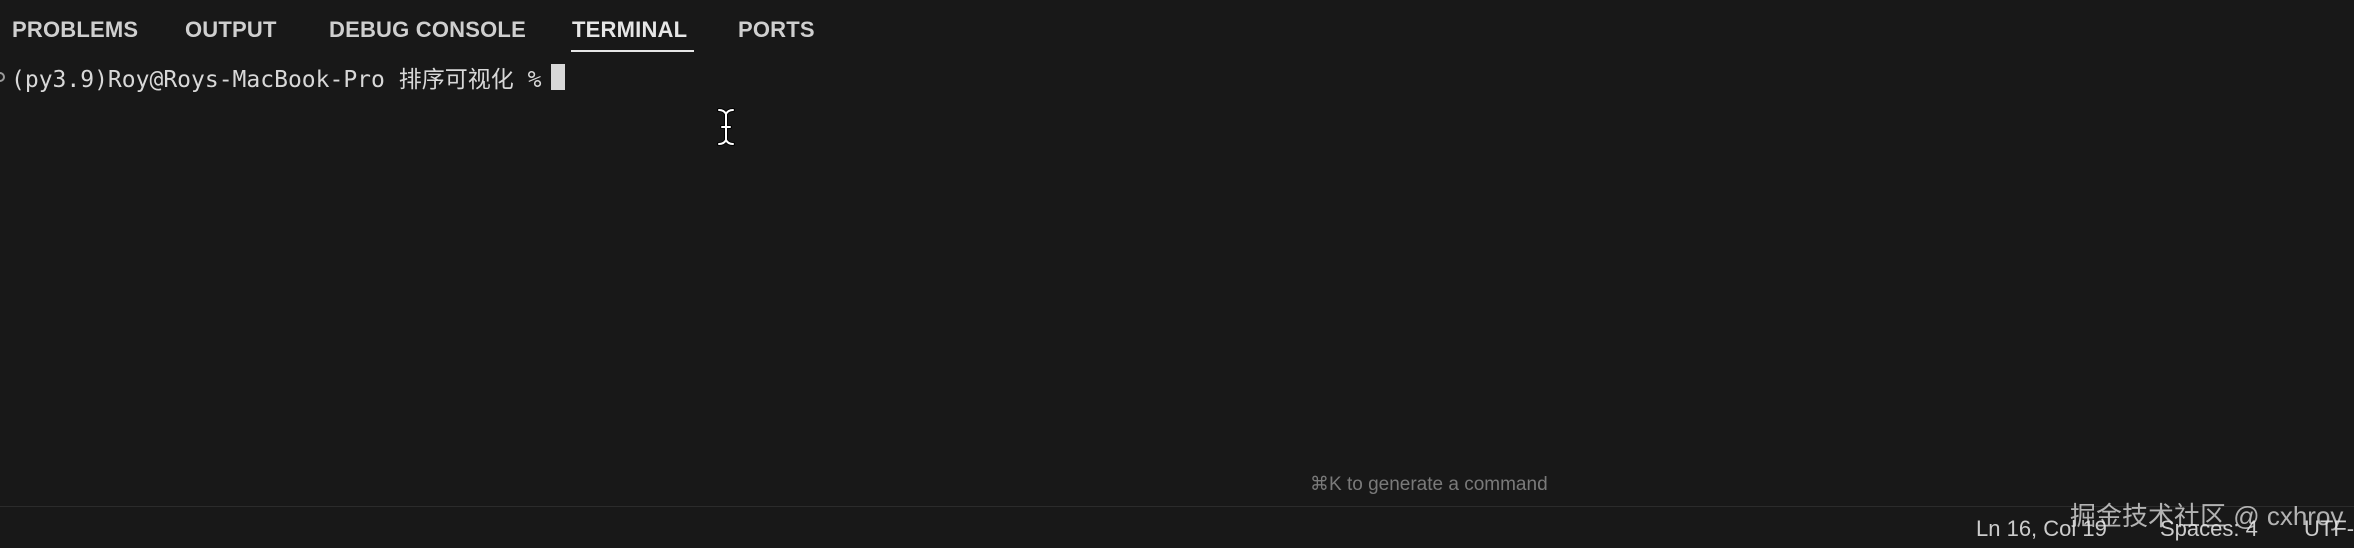  Describe the element at coordinates (629, 30) in the screenshot. I see `tab-terminal: TERMINAL` at that location.